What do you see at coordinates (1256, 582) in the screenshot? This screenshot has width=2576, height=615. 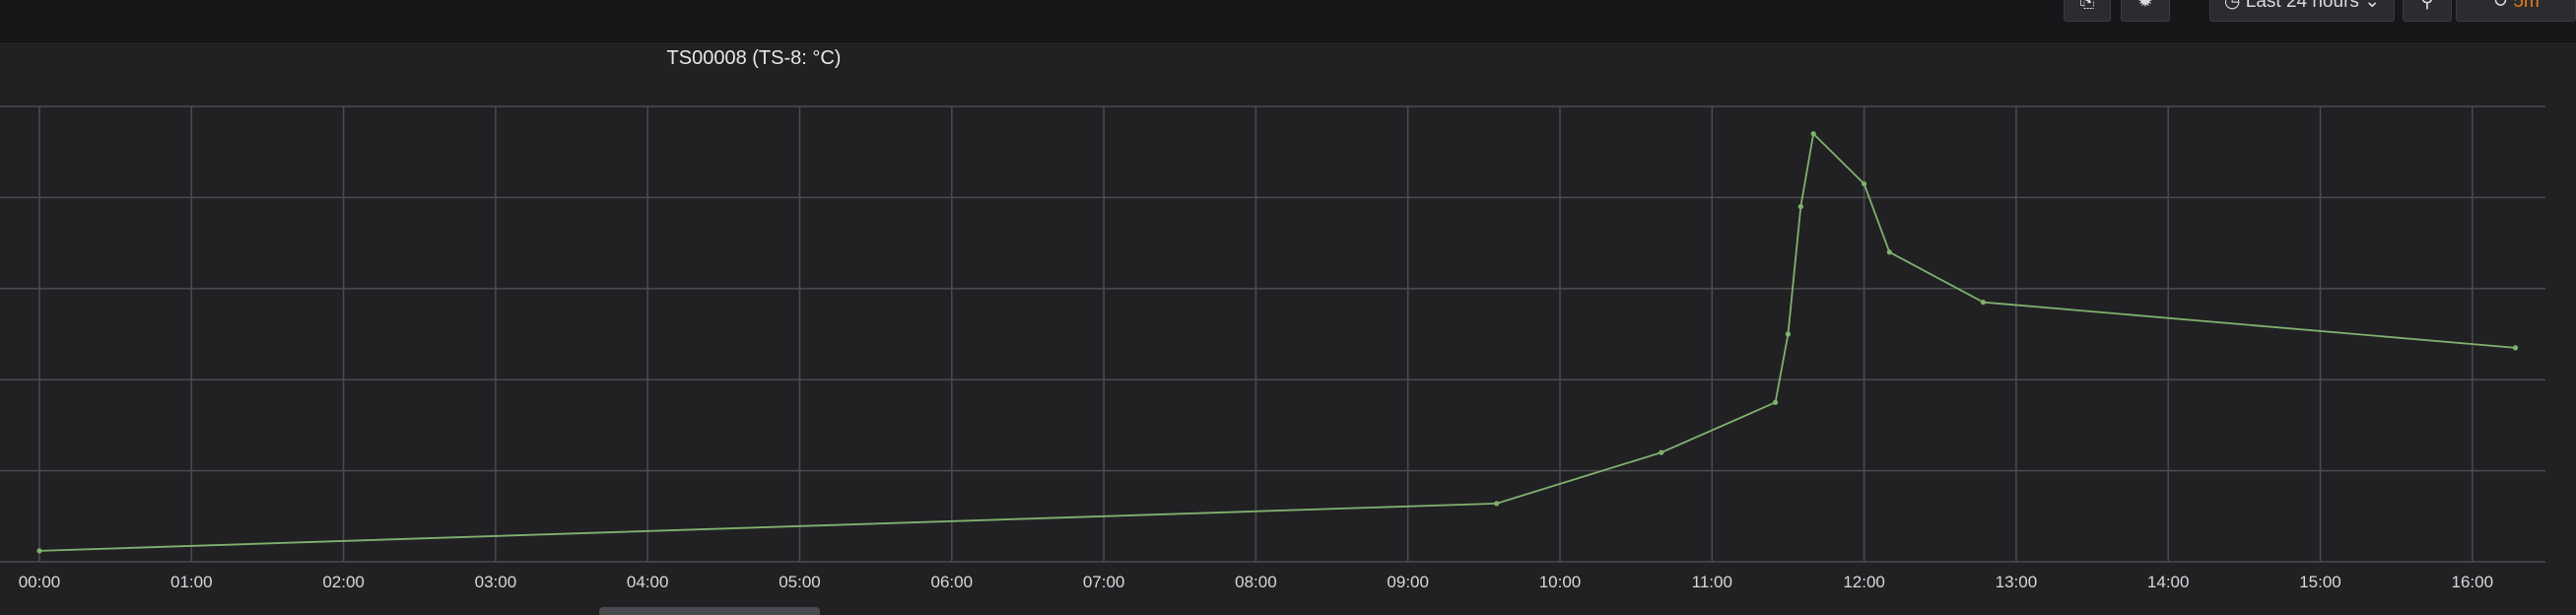 I see `x-tick-label: 08:00` at bounding box center [1256, 582].